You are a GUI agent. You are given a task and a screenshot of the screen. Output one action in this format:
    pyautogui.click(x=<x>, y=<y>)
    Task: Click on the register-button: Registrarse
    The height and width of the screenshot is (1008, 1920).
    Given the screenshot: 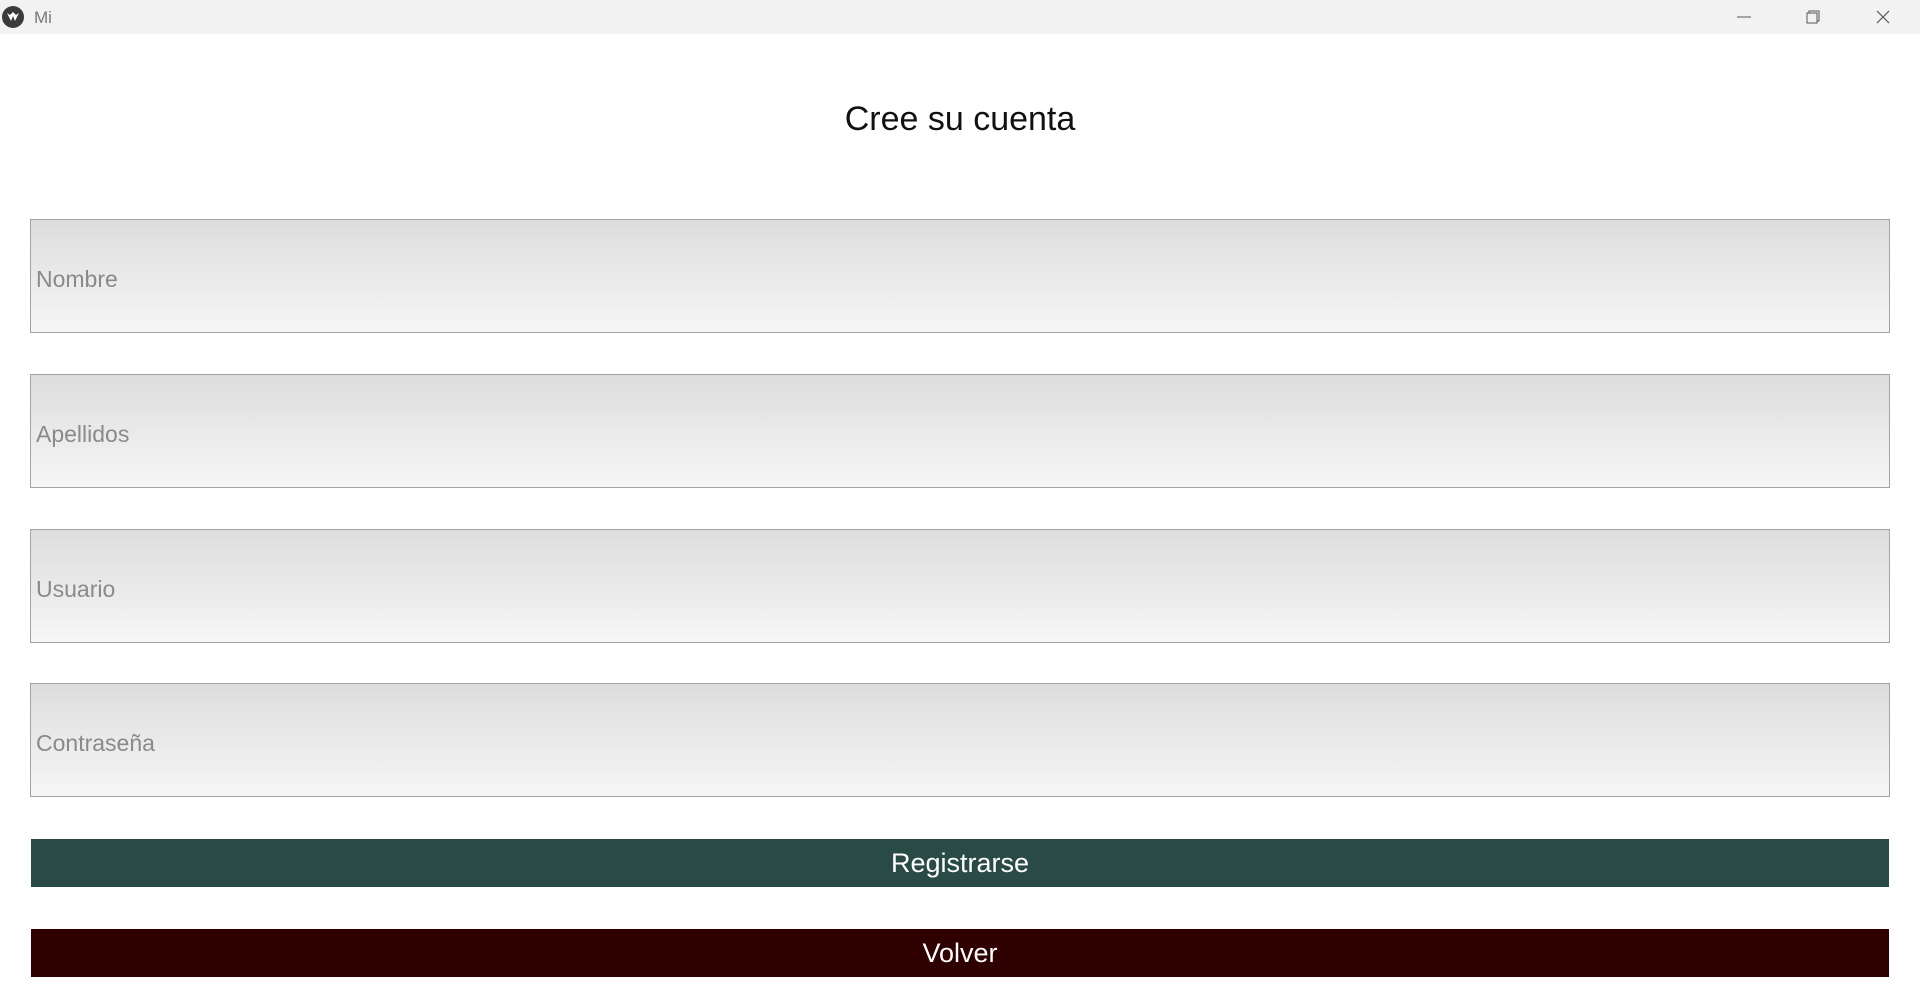 What is the action you would take?
    pyautogui.click(x=960, y=863)
    